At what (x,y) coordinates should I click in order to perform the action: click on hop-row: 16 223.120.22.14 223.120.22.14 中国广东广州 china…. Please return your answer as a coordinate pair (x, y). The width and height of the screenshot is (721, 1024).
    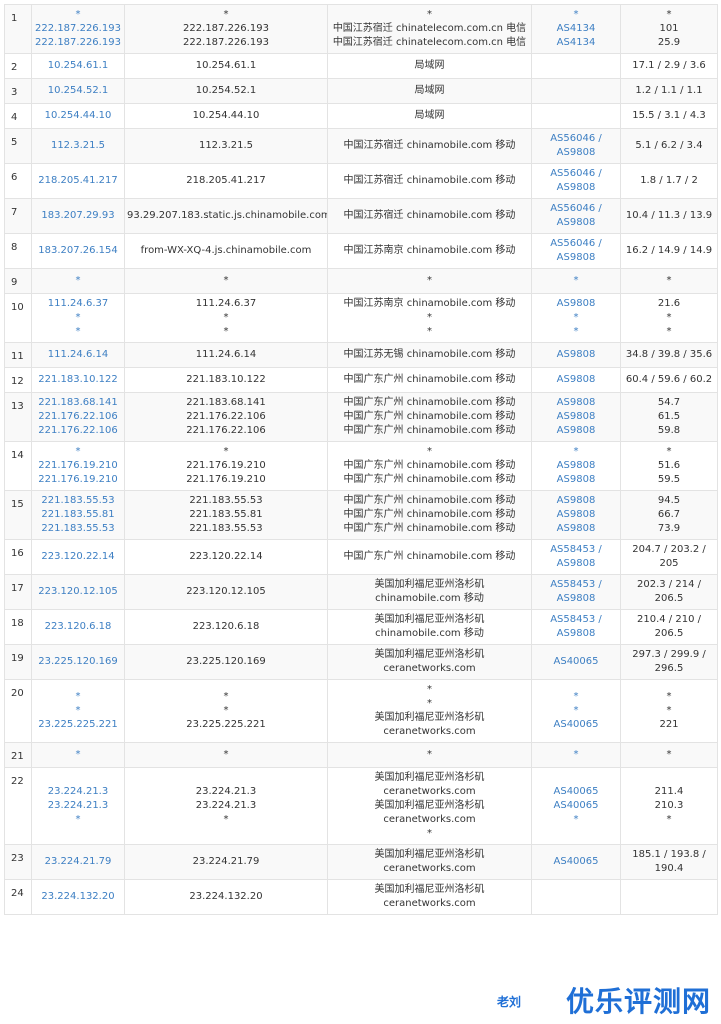
    Looking at the image, I should click on (361, 557).